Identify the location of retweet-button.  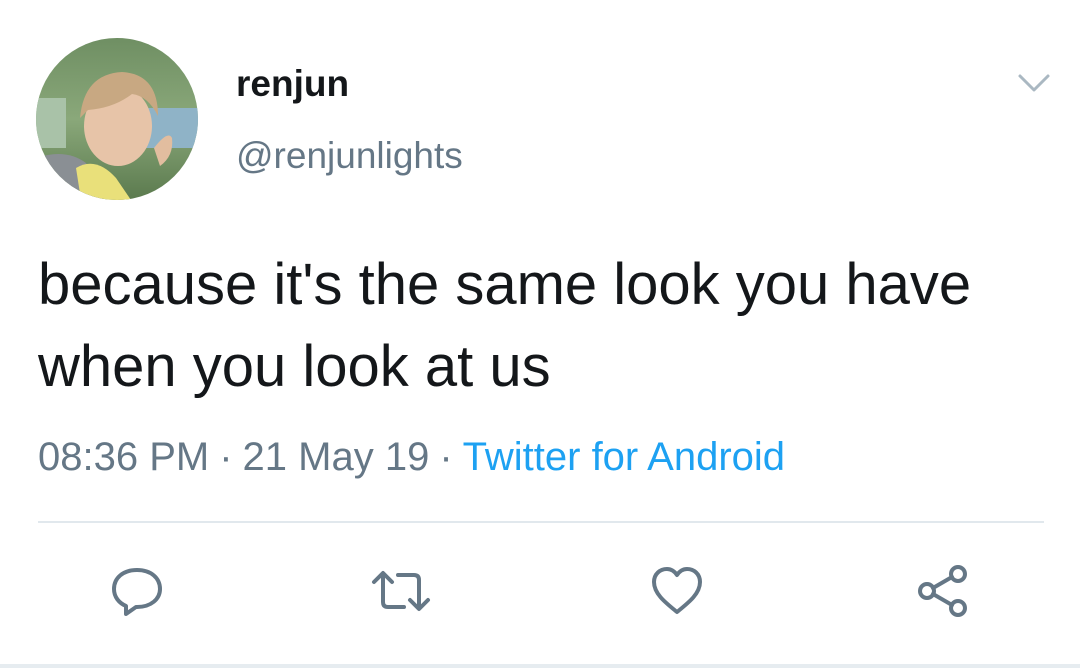
(401, 591).